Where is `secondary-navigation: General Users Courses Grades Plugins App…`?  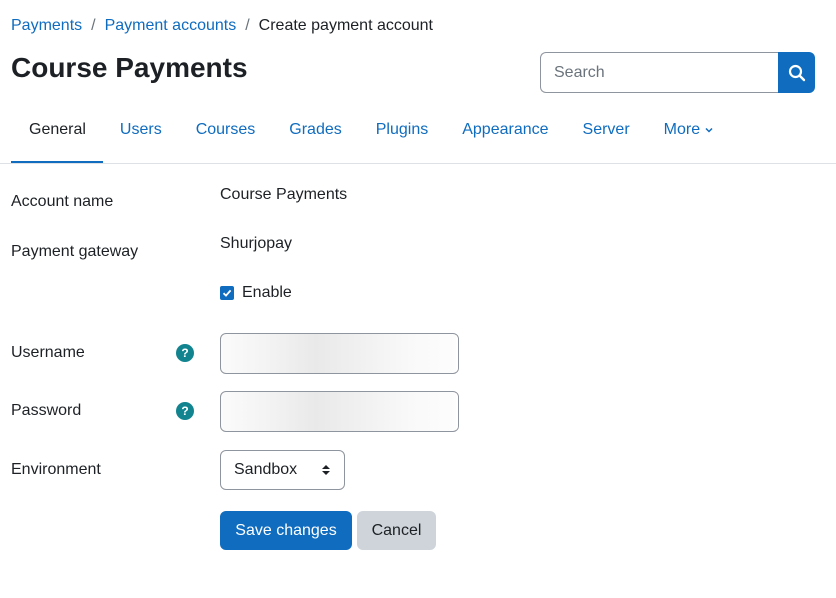
secondary-navigation: General Users Courses Grades Plugins App… is located at coordinates (371, 137).